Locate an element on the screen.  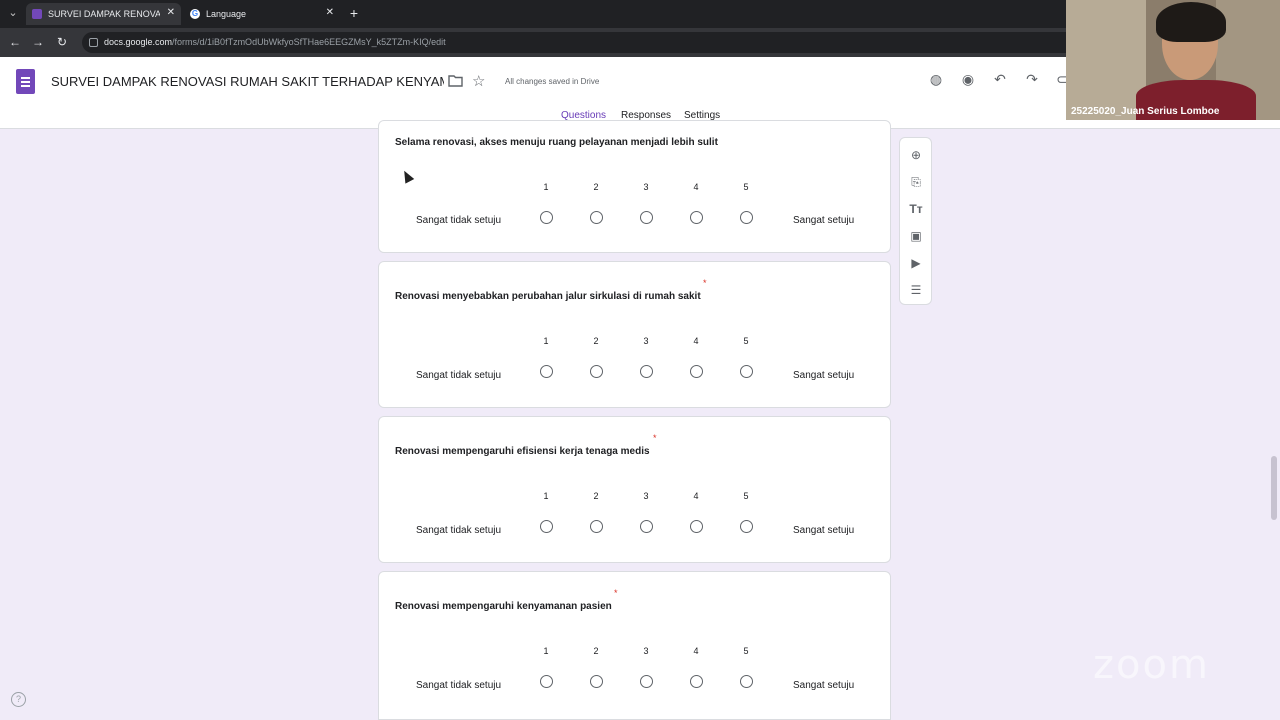
undo-icon: ↶ is located at coordinates (1000, 79).